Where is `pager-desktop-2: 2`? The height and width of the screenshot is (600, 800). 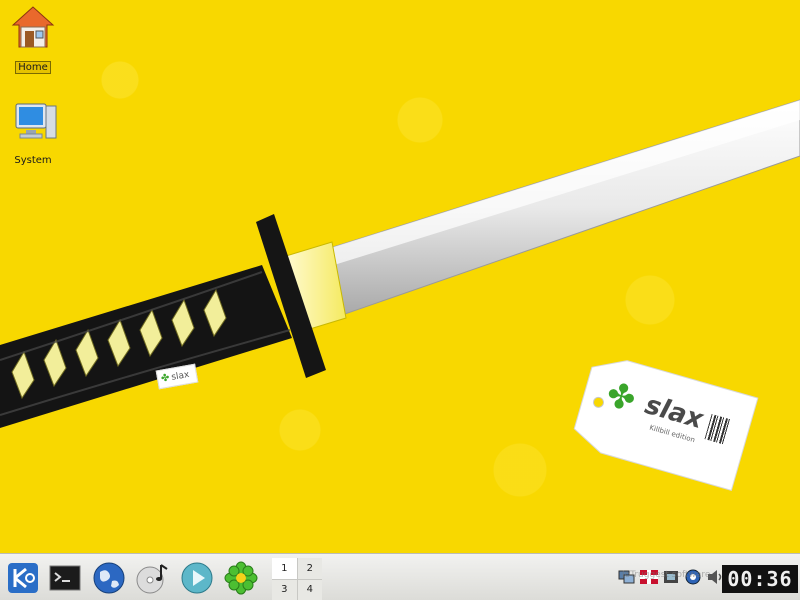
pager-desktop-2: 2 is located at coordinates (309, 568).